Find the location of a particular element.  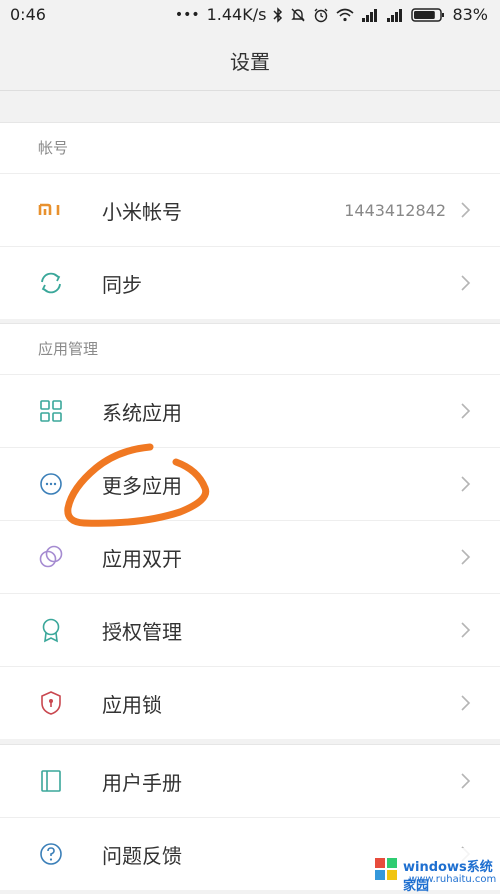

row-label: 应用双开 is located at coordinates (142, 558).